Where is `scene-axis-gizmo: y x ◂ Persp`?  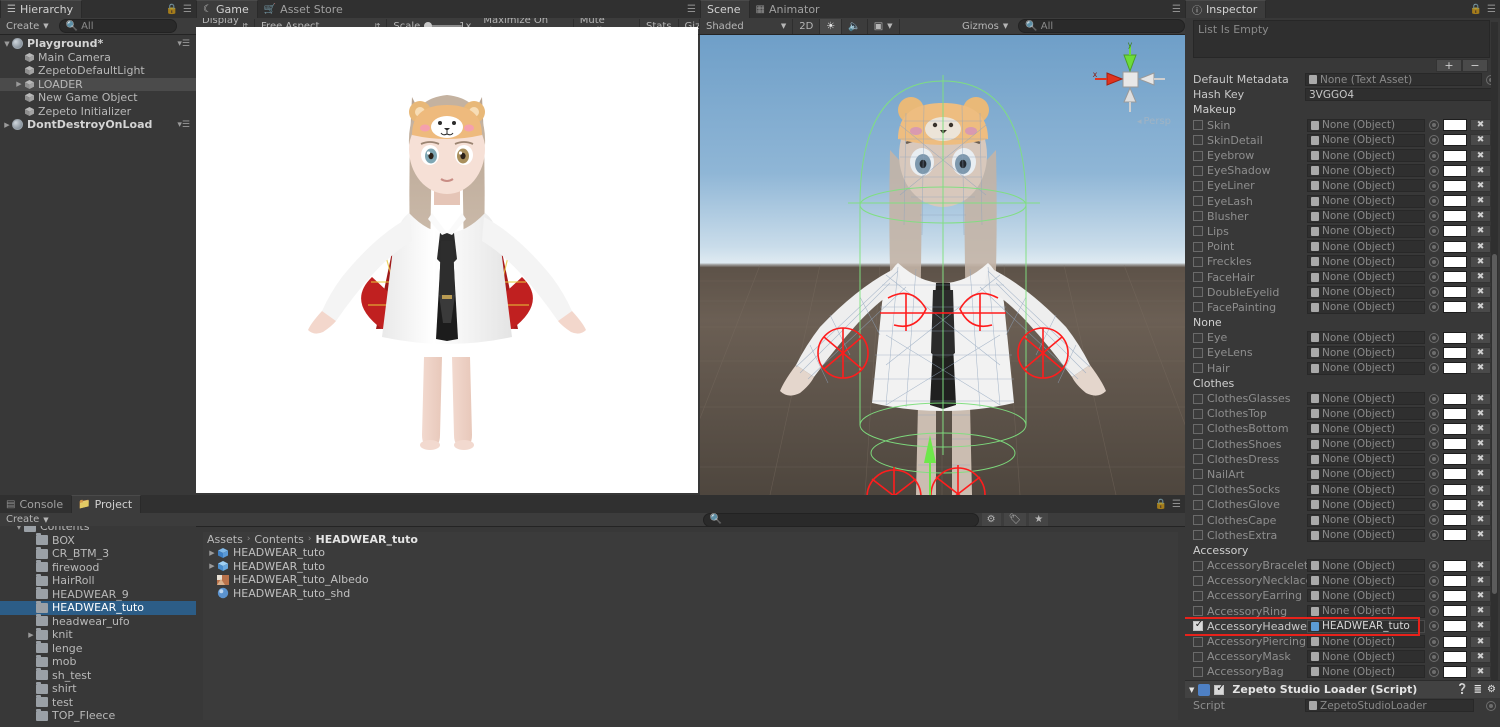 scene-axis-gizmo: y x ◂ Persp is located at coordinates (1131, 83).